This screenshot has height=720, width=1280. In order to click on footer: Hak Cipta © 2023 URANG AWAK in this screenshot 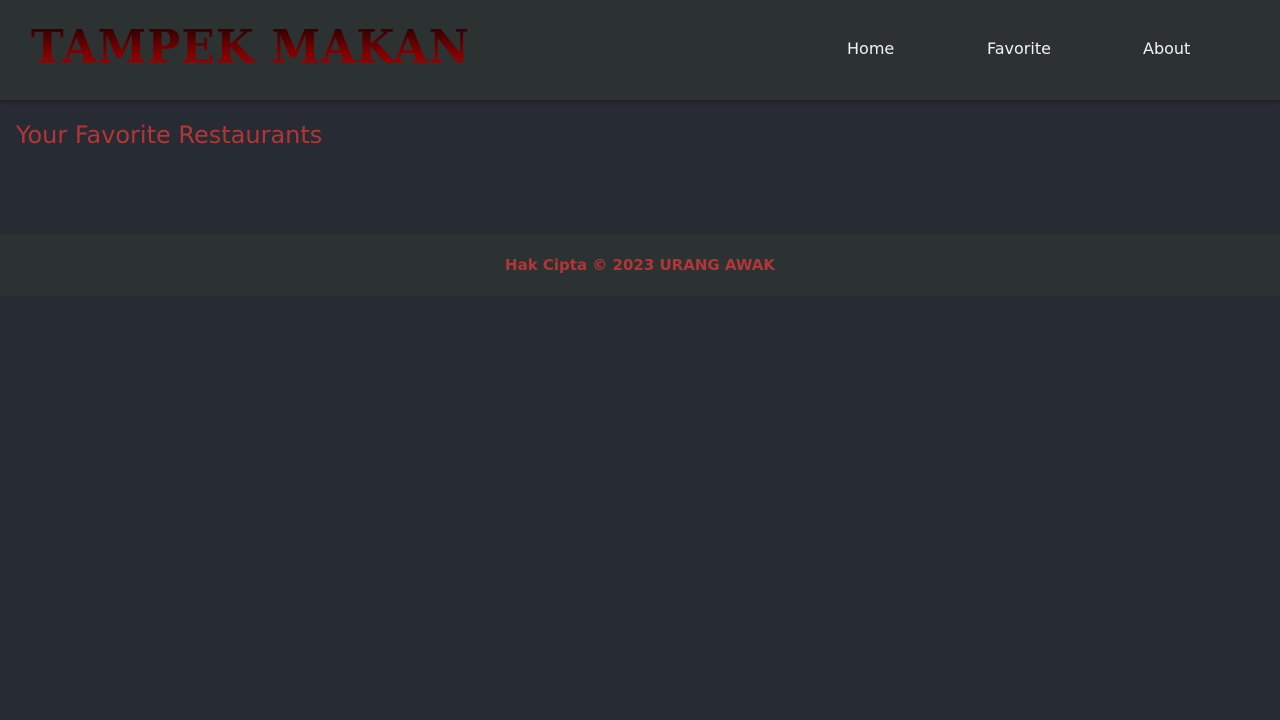, I will do `click(640, 265)`.